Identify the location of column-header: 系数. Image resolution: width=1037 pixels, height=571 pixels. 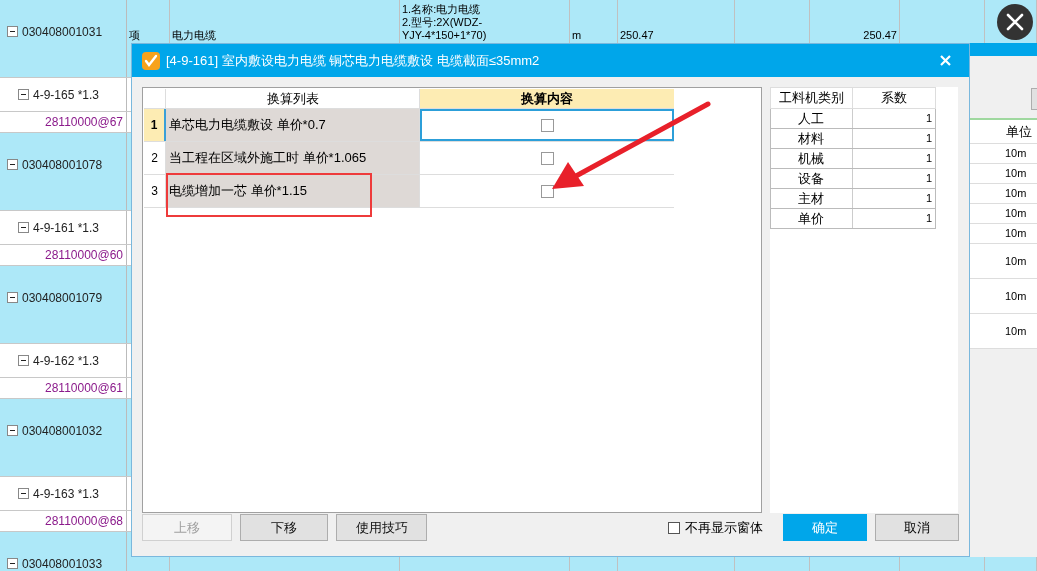
(894, 98).